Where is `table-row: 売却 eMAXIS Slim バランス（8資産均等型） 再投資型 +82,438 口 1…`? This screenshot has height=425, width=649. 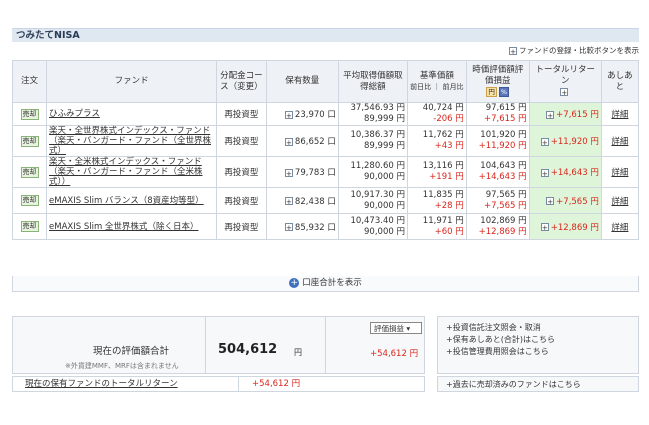
table-row: 売却 eMAXIS Slim バランス（8資産均等型） 再投資型 +82,438 口 1… is located at coordinates (325, 200).